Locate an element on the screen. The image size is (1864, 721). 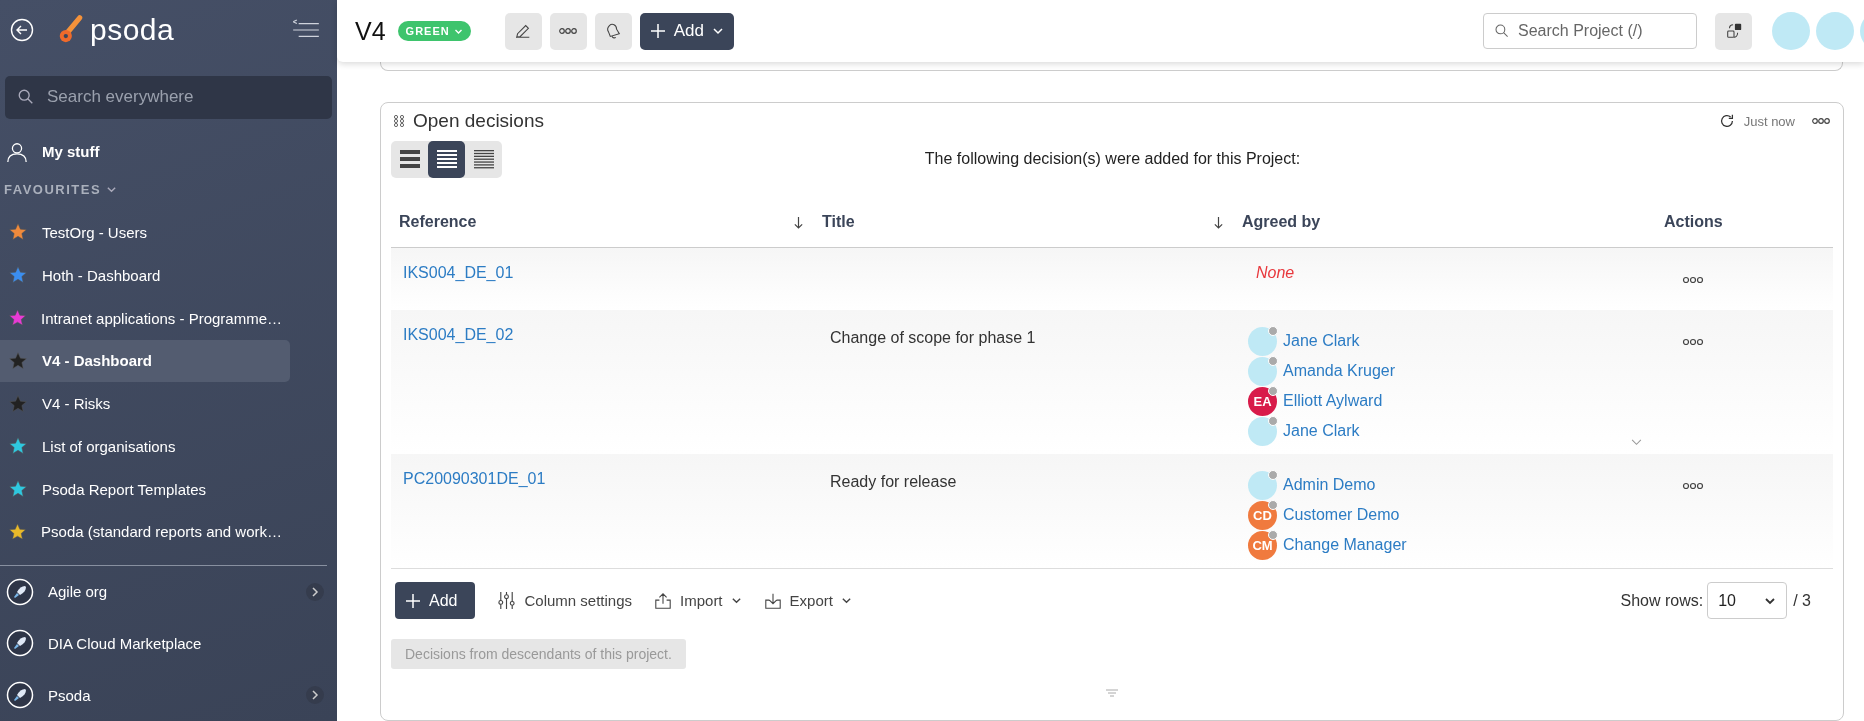
initials-avatar: CM is located at coordinates (1262, 545).